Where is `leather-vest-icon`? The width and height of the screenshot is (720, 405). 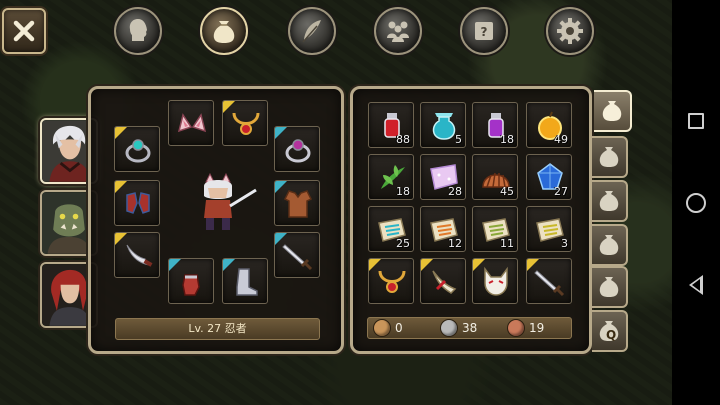
leather-vest-icon is located at coordinates (298, 204).